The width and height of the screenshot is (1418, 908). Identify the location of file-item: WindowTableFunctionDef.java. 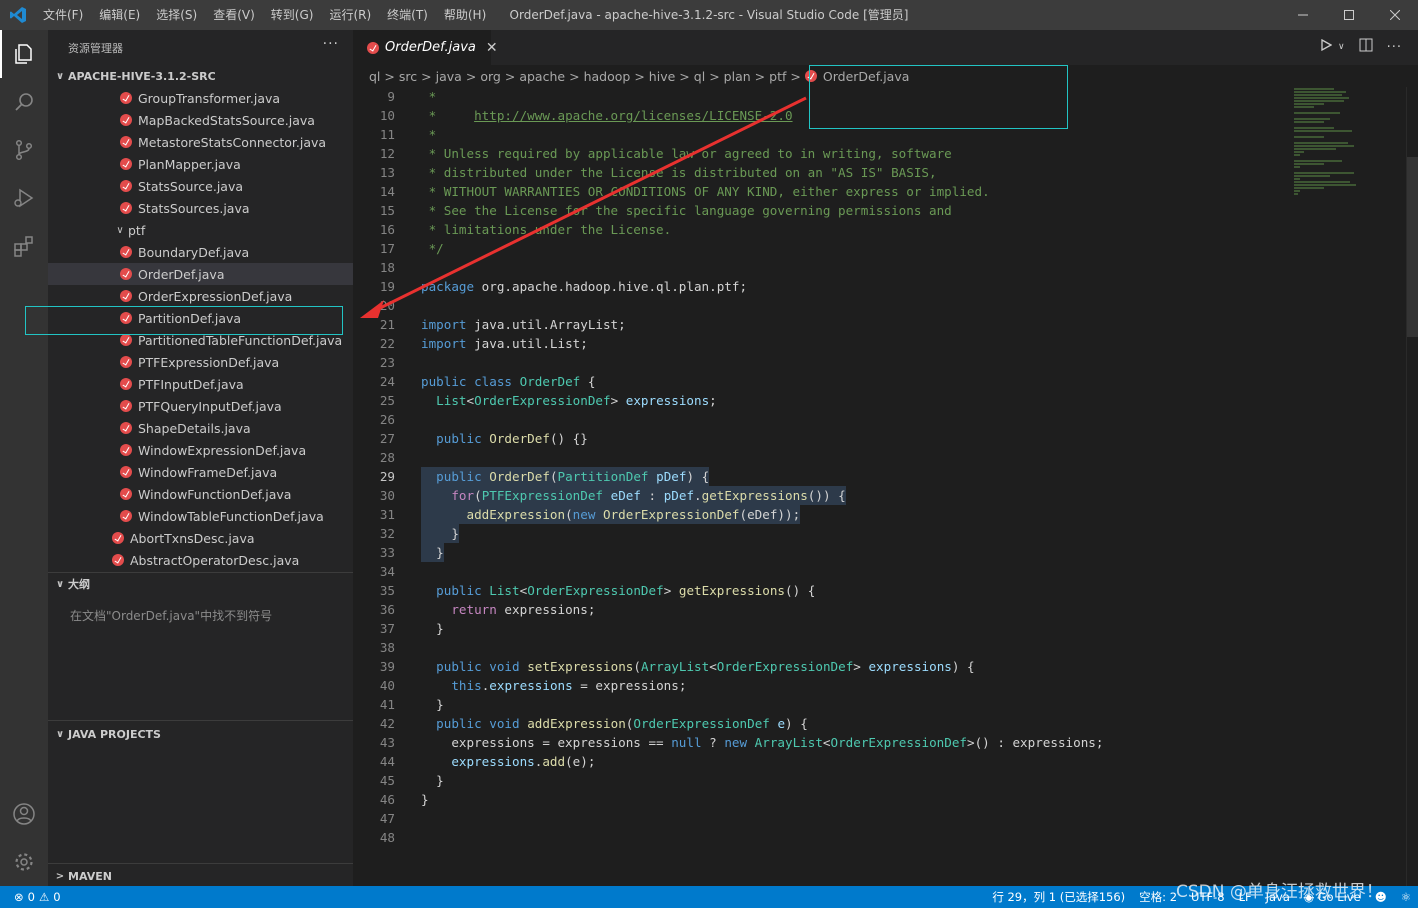
(200, 516).